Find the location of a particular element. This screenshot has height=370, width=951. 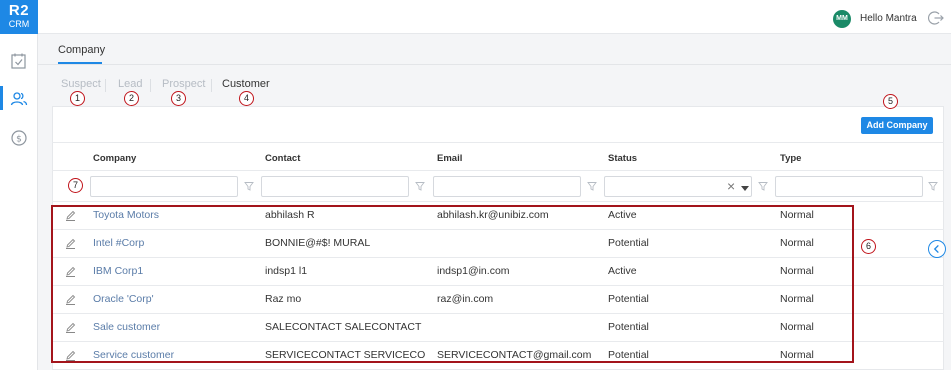

annotation-marker-7: 7 is located at coordinates (75, 185).